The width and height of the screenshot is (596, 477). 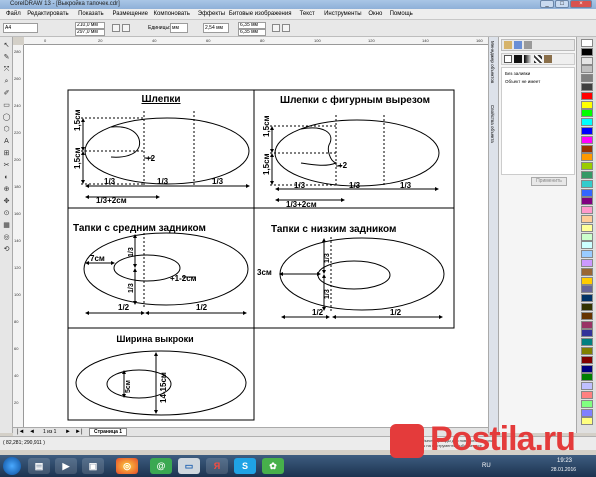 What do you see at coordinates (32, 432) in the screenshot?
I see `prev-page-icon: ◄` at bounding box center [32, 432].